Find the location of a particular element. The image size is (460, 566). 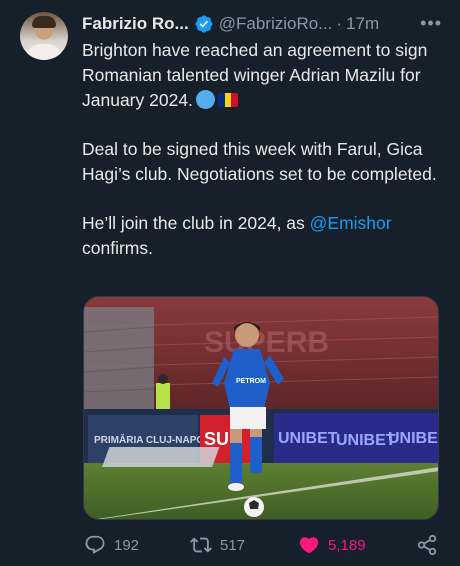

verified-badge-icon is located at coordinates (204, 24).